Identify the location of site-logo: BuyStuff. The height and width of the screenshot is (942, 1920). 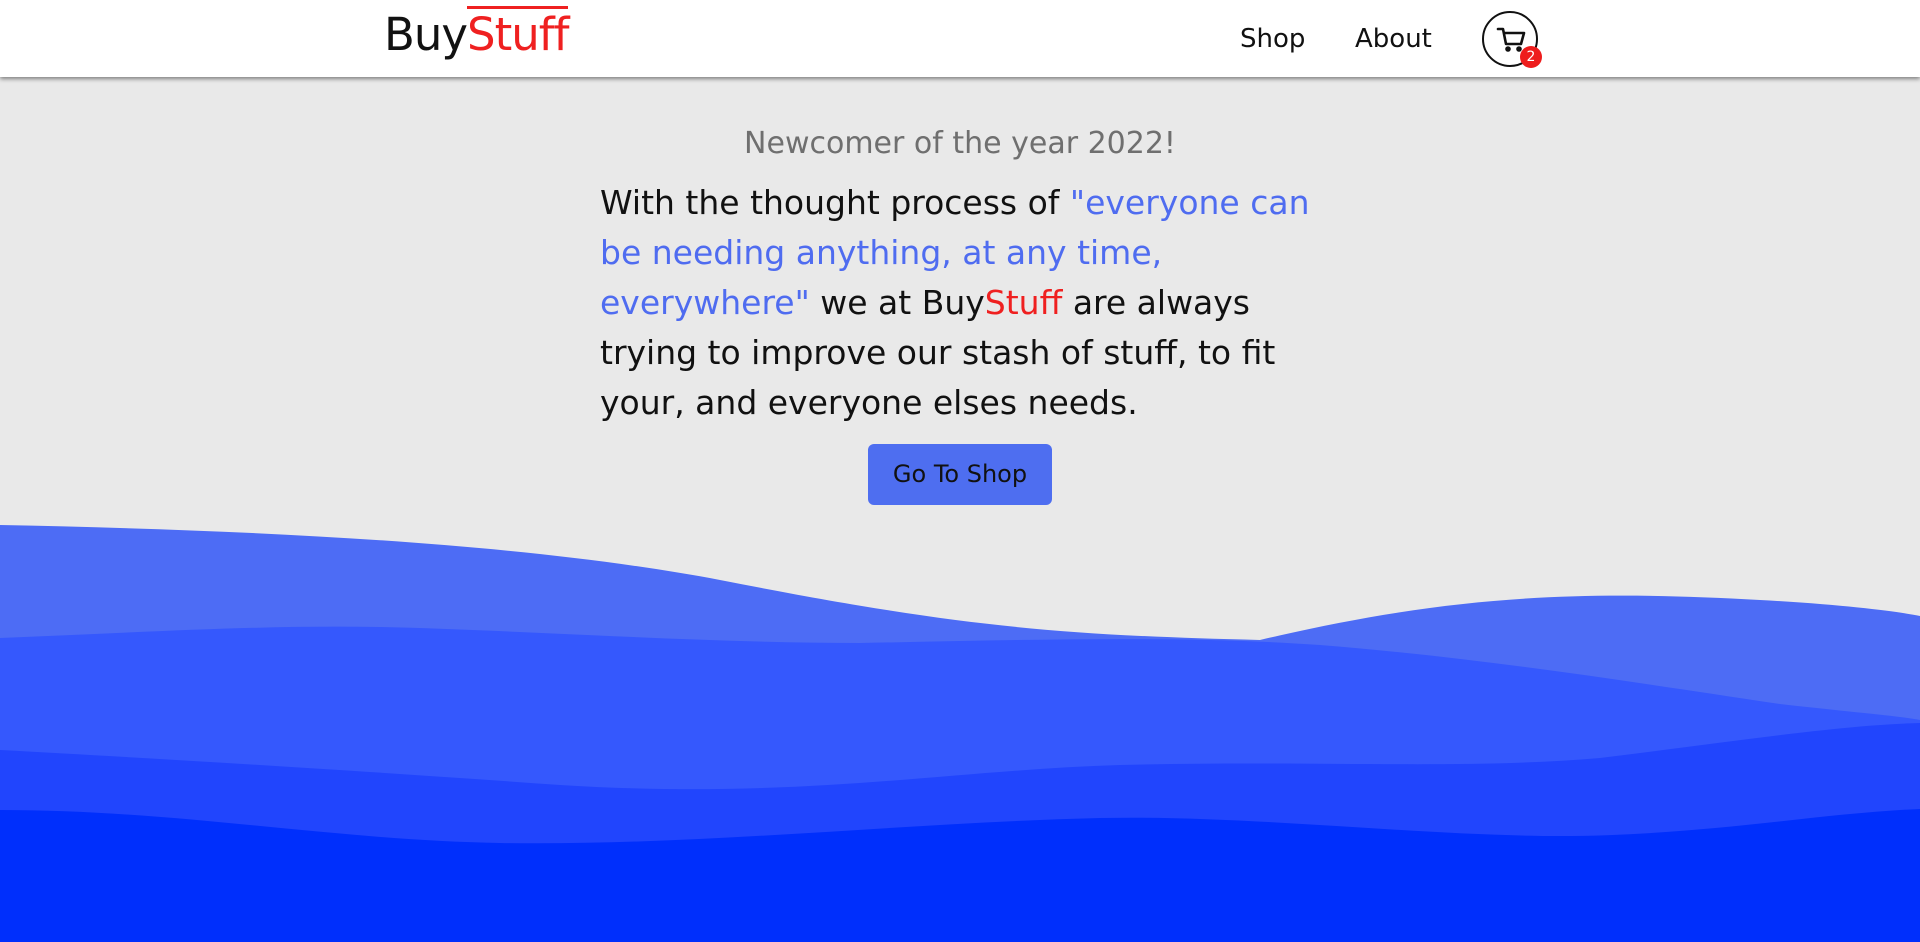
(476, 35).